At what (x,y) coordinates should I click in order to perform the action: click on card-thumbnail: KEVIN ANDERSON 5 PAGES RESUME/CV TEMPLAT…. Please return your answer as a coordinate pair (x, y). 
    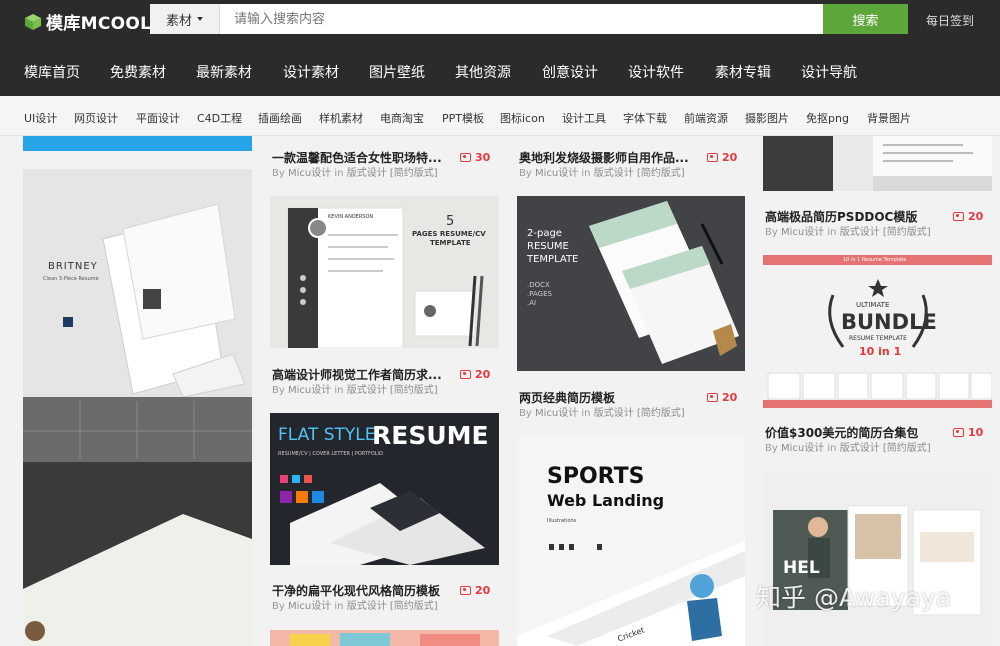
    Looking at the image, I should click on (384, 272).